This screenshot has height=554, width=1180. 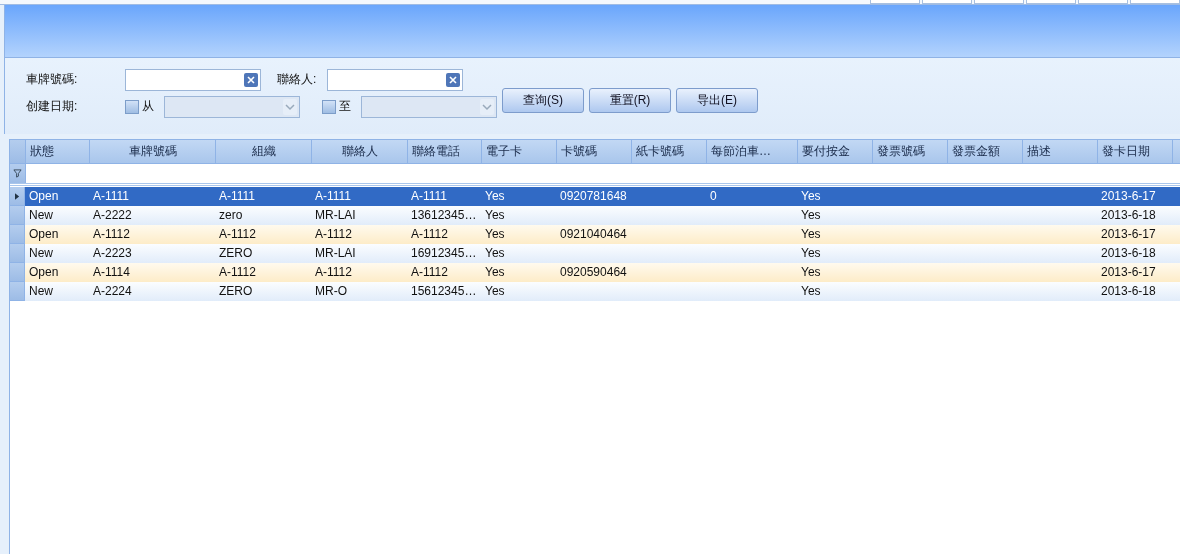 I want to click on field-label: 車牌號碼:, so click(x=52, y=79).